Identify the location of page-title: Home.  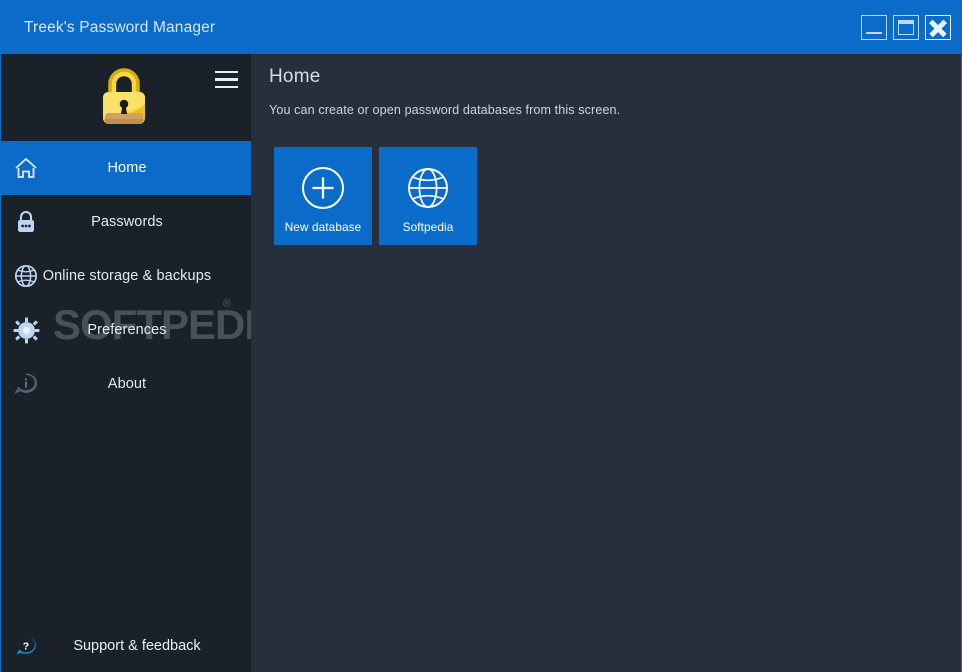
(295, 76).